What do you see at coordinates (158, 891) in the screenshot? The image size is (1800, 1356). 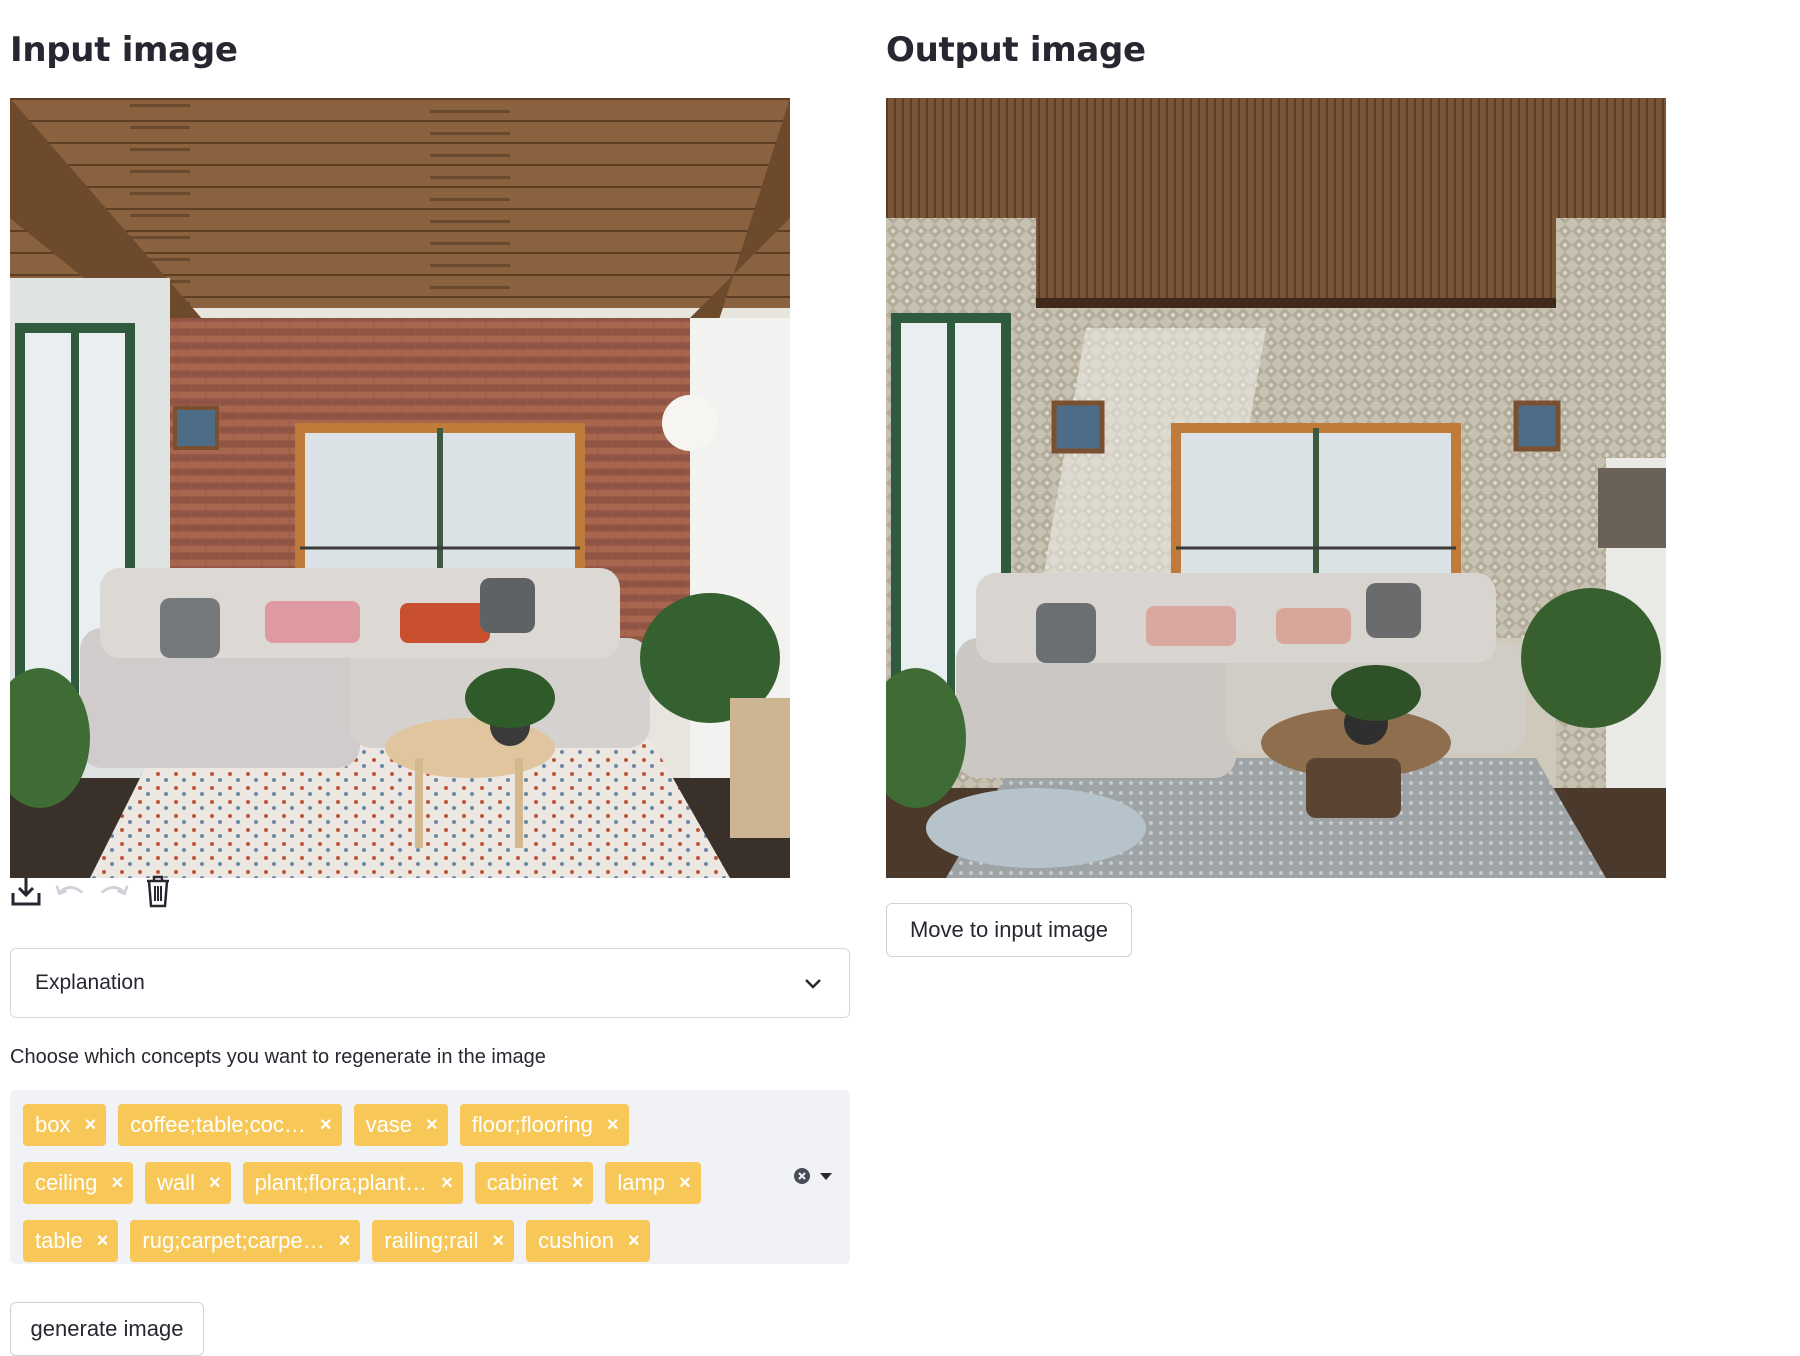 I see `trash-icon` at bounding box center [158, 891].